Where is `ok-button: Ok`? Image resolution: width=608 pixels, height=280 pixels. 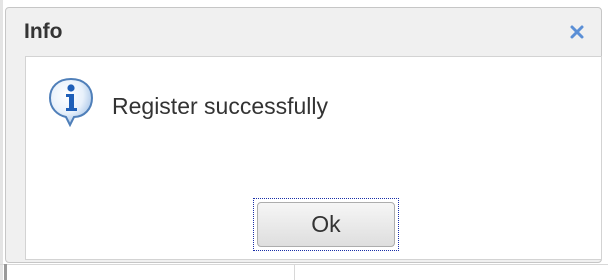
ok-button: Ok is located at coordinates (326, 224).